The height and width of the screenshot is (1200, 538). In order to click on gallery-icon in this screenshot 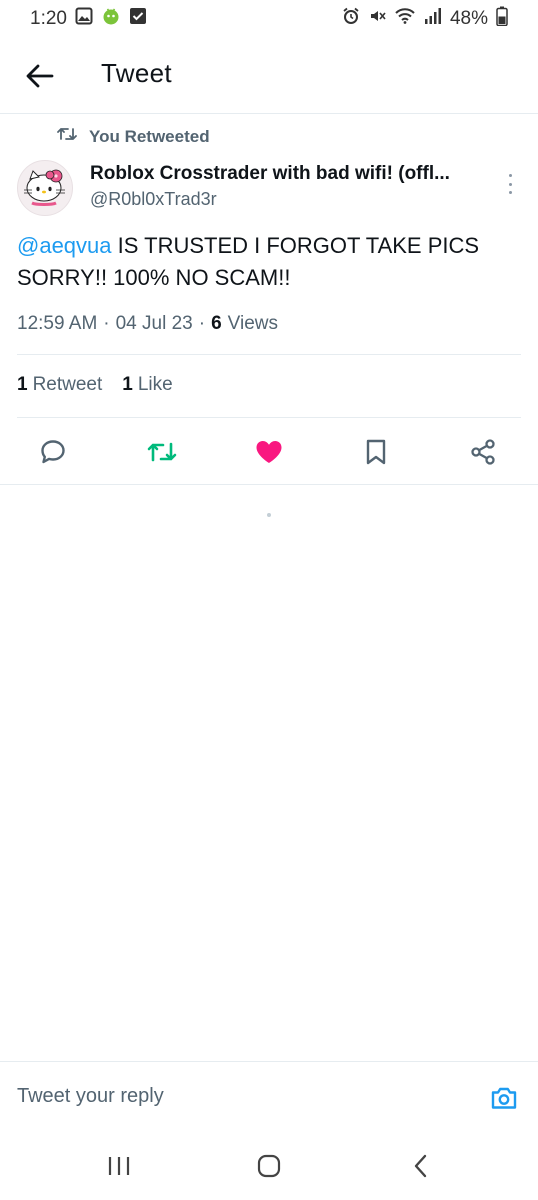, I will do `click(84, 19)`.